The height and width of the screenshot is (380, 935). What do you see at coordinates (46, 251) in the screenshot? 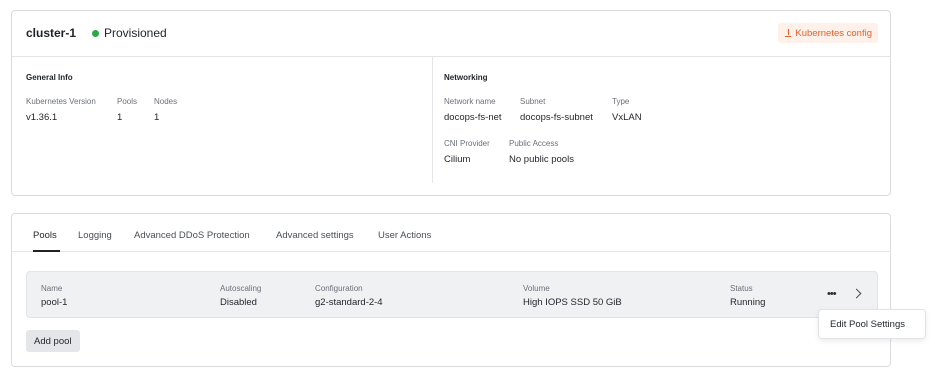
I see `active-tab-indicator` at bounding box center [46, 251].